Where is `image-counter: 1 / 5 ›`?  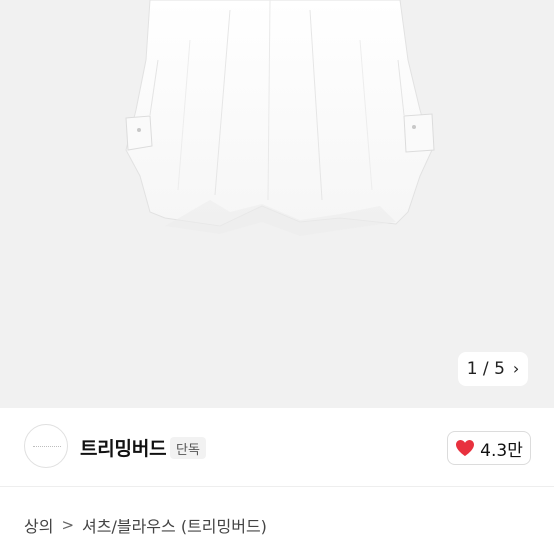 image-counter: 1 / 5 › is located at coordinates (493, 369).